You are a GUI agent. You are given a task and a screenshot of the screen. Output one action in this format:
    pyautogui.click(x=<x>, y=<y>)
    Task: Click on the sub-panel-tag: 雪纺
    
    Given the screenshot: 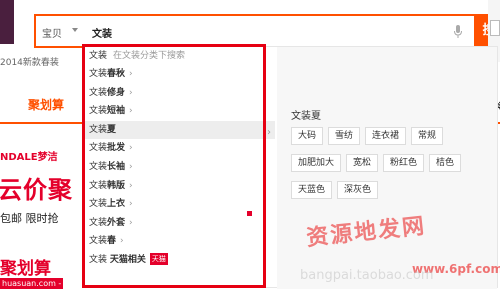 What is the action you would take?
    pyautogui.click(x=344, y=136)
    